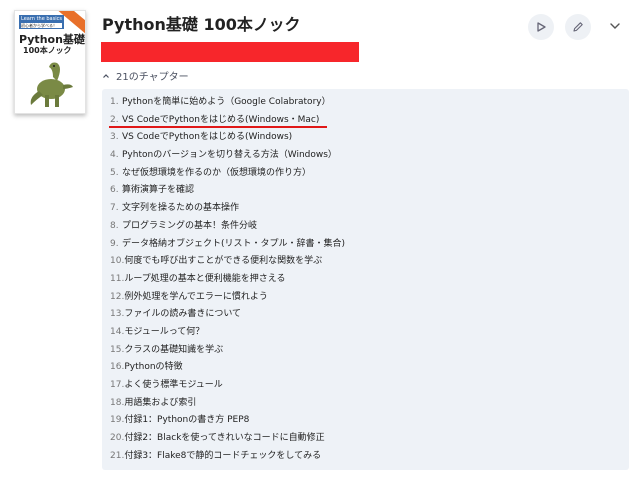 The image size is (640, 480). What do you see at coordinates (217, 172) in the screenshot?
I see `chapter-label: なぜ仮想環境を作るのか（仮想環境の作り方）` at bounding box center [217, 172].